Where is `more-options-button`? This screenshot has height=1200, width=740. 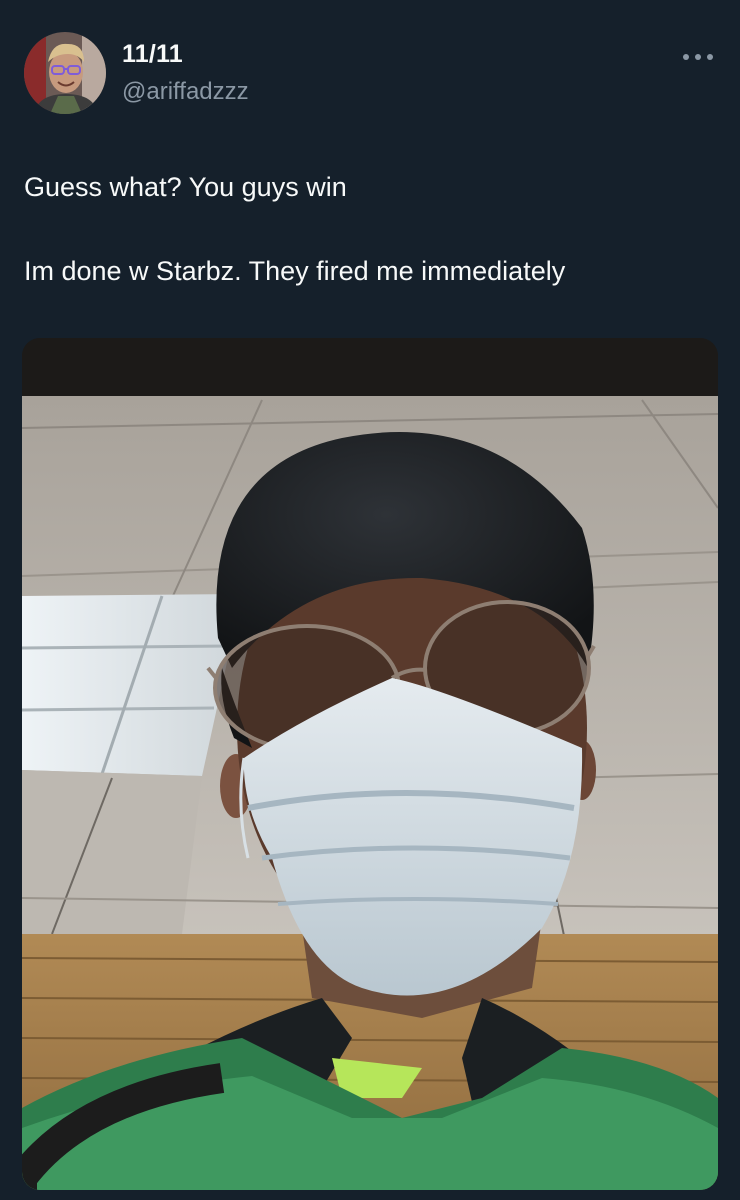 more-options-button is located at coordinates (698, 57).